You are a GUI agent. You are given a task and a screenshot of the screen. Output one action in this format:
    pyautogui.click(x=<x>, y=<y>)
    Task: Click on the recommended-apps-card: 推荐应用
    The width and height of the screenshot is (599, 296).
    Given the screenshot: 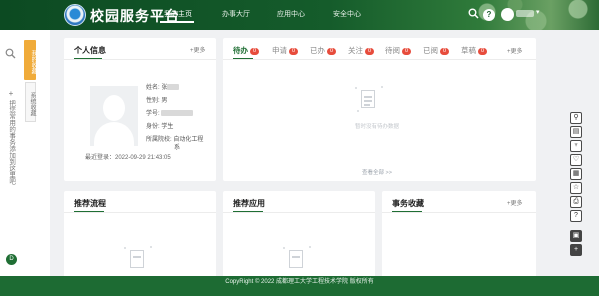 What is the action you would take?
    pyautogui.click(x=299, y=236)
    